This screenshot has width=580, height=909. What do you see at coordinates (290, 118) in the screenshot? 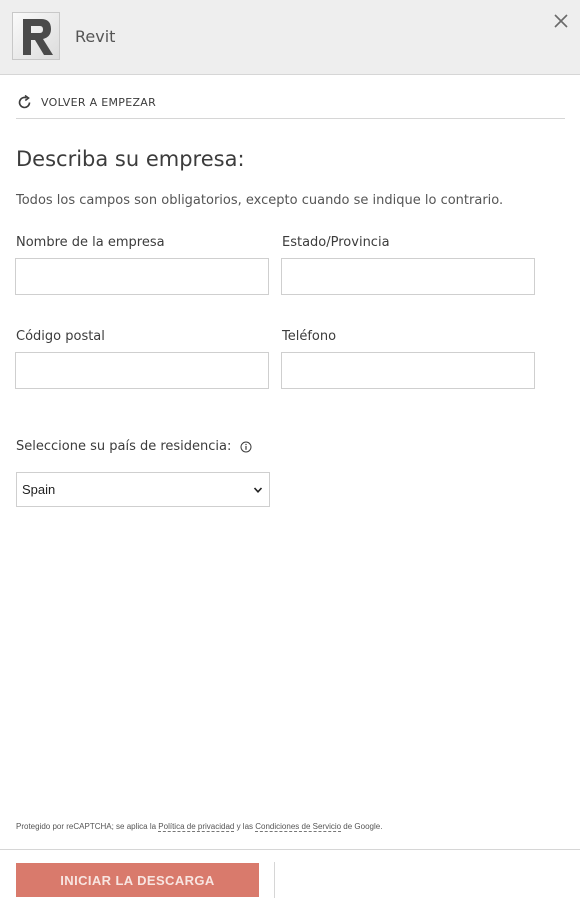
I see `top-divider` at bounding box center [290, 118].